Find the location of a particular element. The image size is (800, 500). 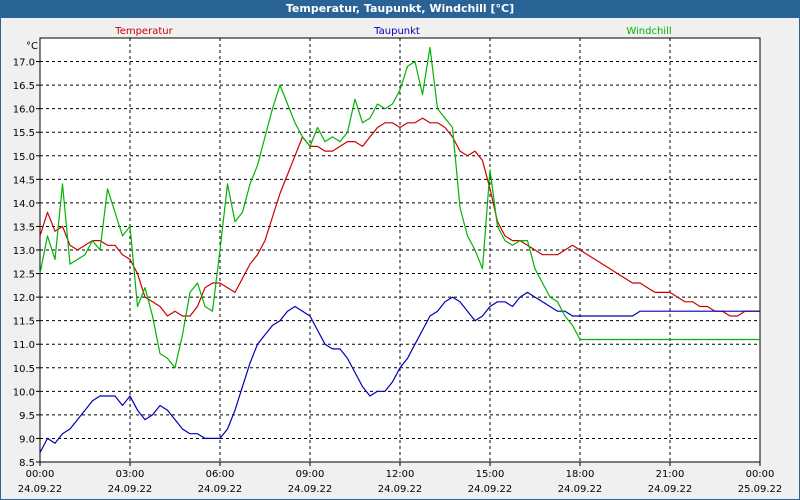

y-tick-label: 10.0 is located at coordinates (24, 392).